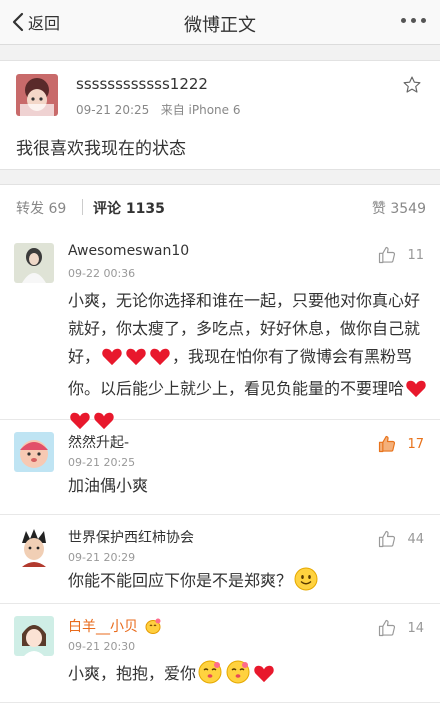 Image resolution: width=440 pixels, height=703 pixels. Describe the element at coordinates (108, 485) in the screenshot. I see `comment-text: 加油偶小爽` at that location.